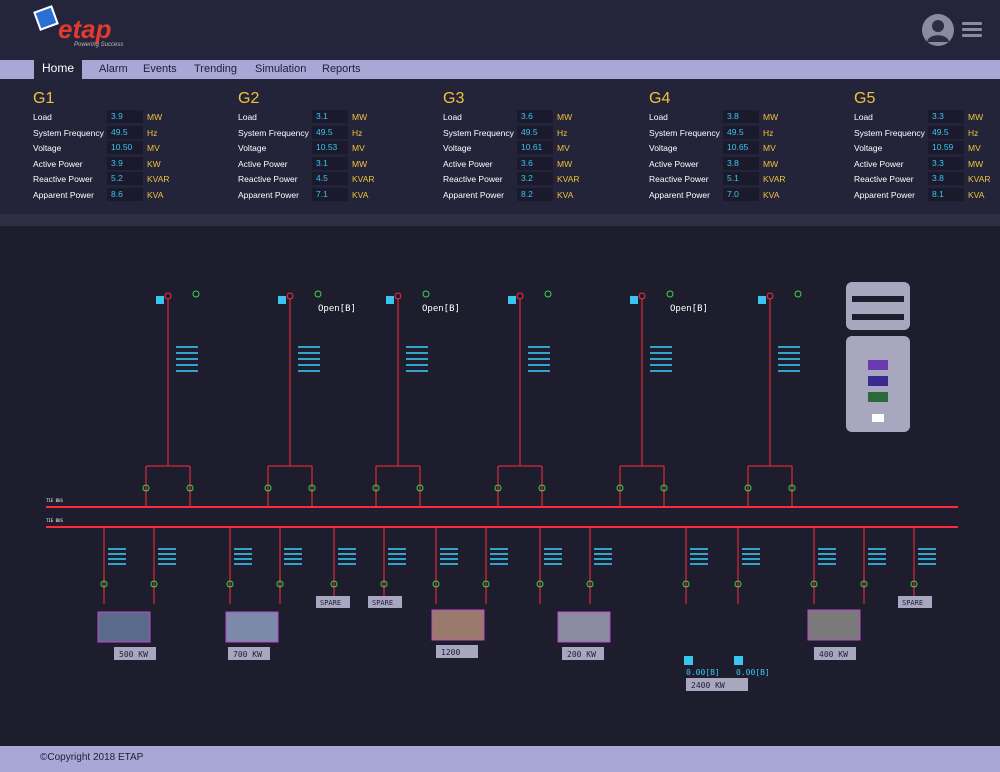 This screenshot has width=1000, height=772. I want to click on metric-value: 10.65, so click(741, 147).